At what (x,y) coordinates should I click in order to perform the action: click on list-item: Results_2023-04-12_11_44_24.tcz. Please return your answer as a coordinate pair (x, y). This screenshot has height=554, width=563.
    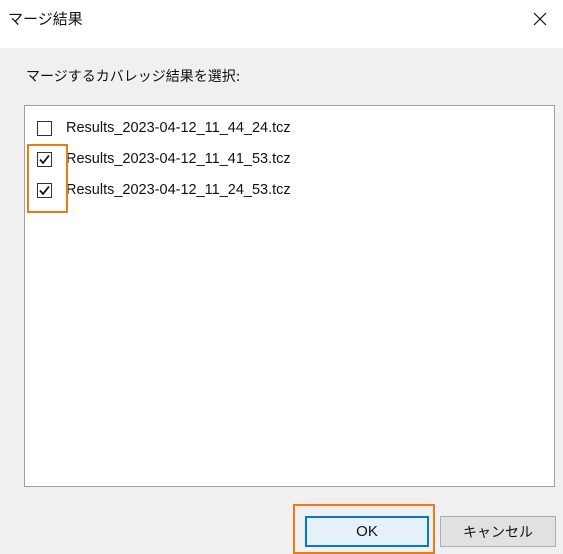
    Looking at the image, I should click on (164, 128).